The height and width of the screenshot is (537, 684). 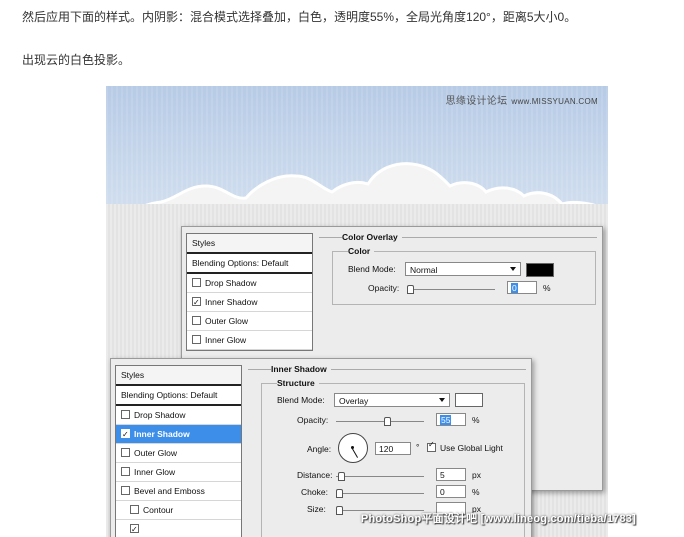 I want to click on style-item-label: Contour, so click(x=158, y=510).